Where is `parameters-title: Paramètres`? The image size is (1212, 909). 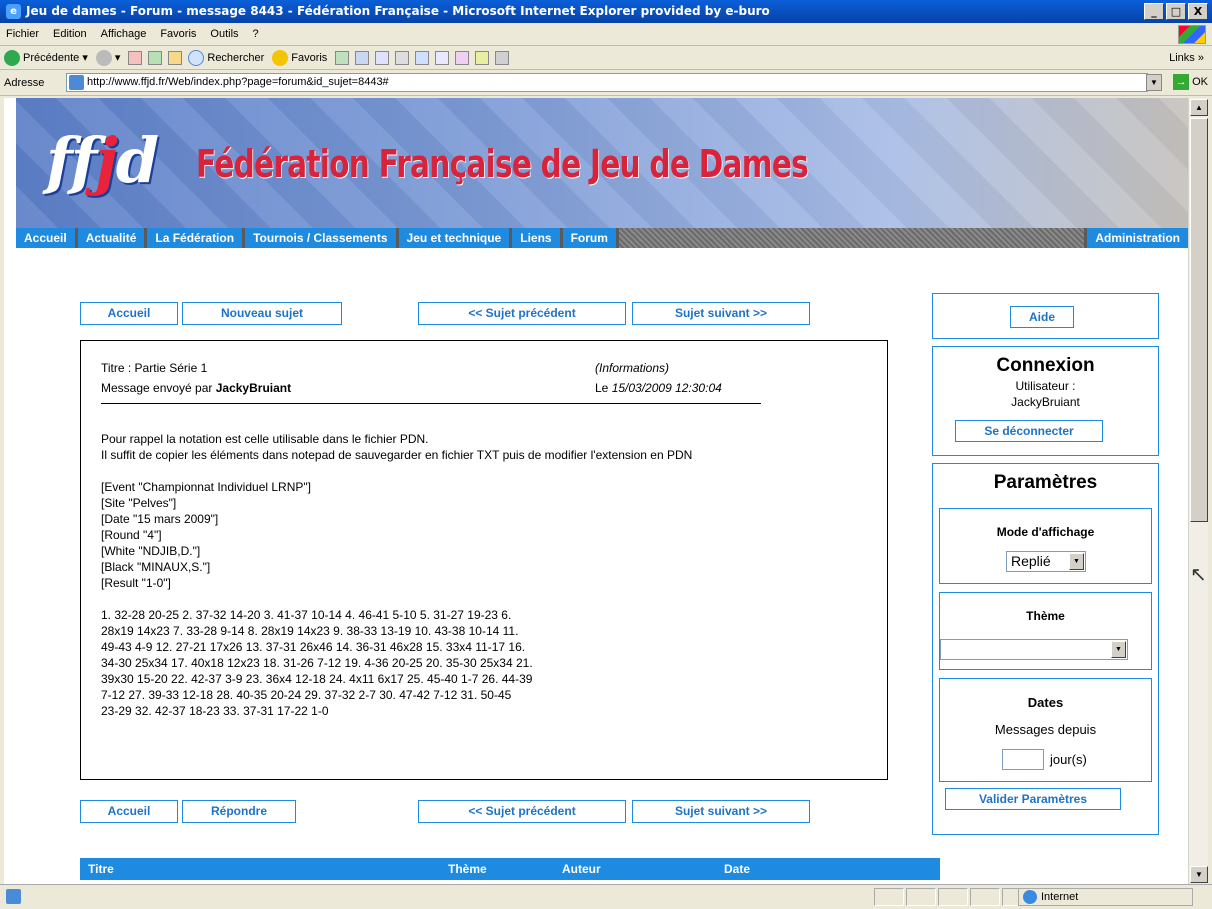
parameters-title: Paramètres is located at coordinates (1045, 482).